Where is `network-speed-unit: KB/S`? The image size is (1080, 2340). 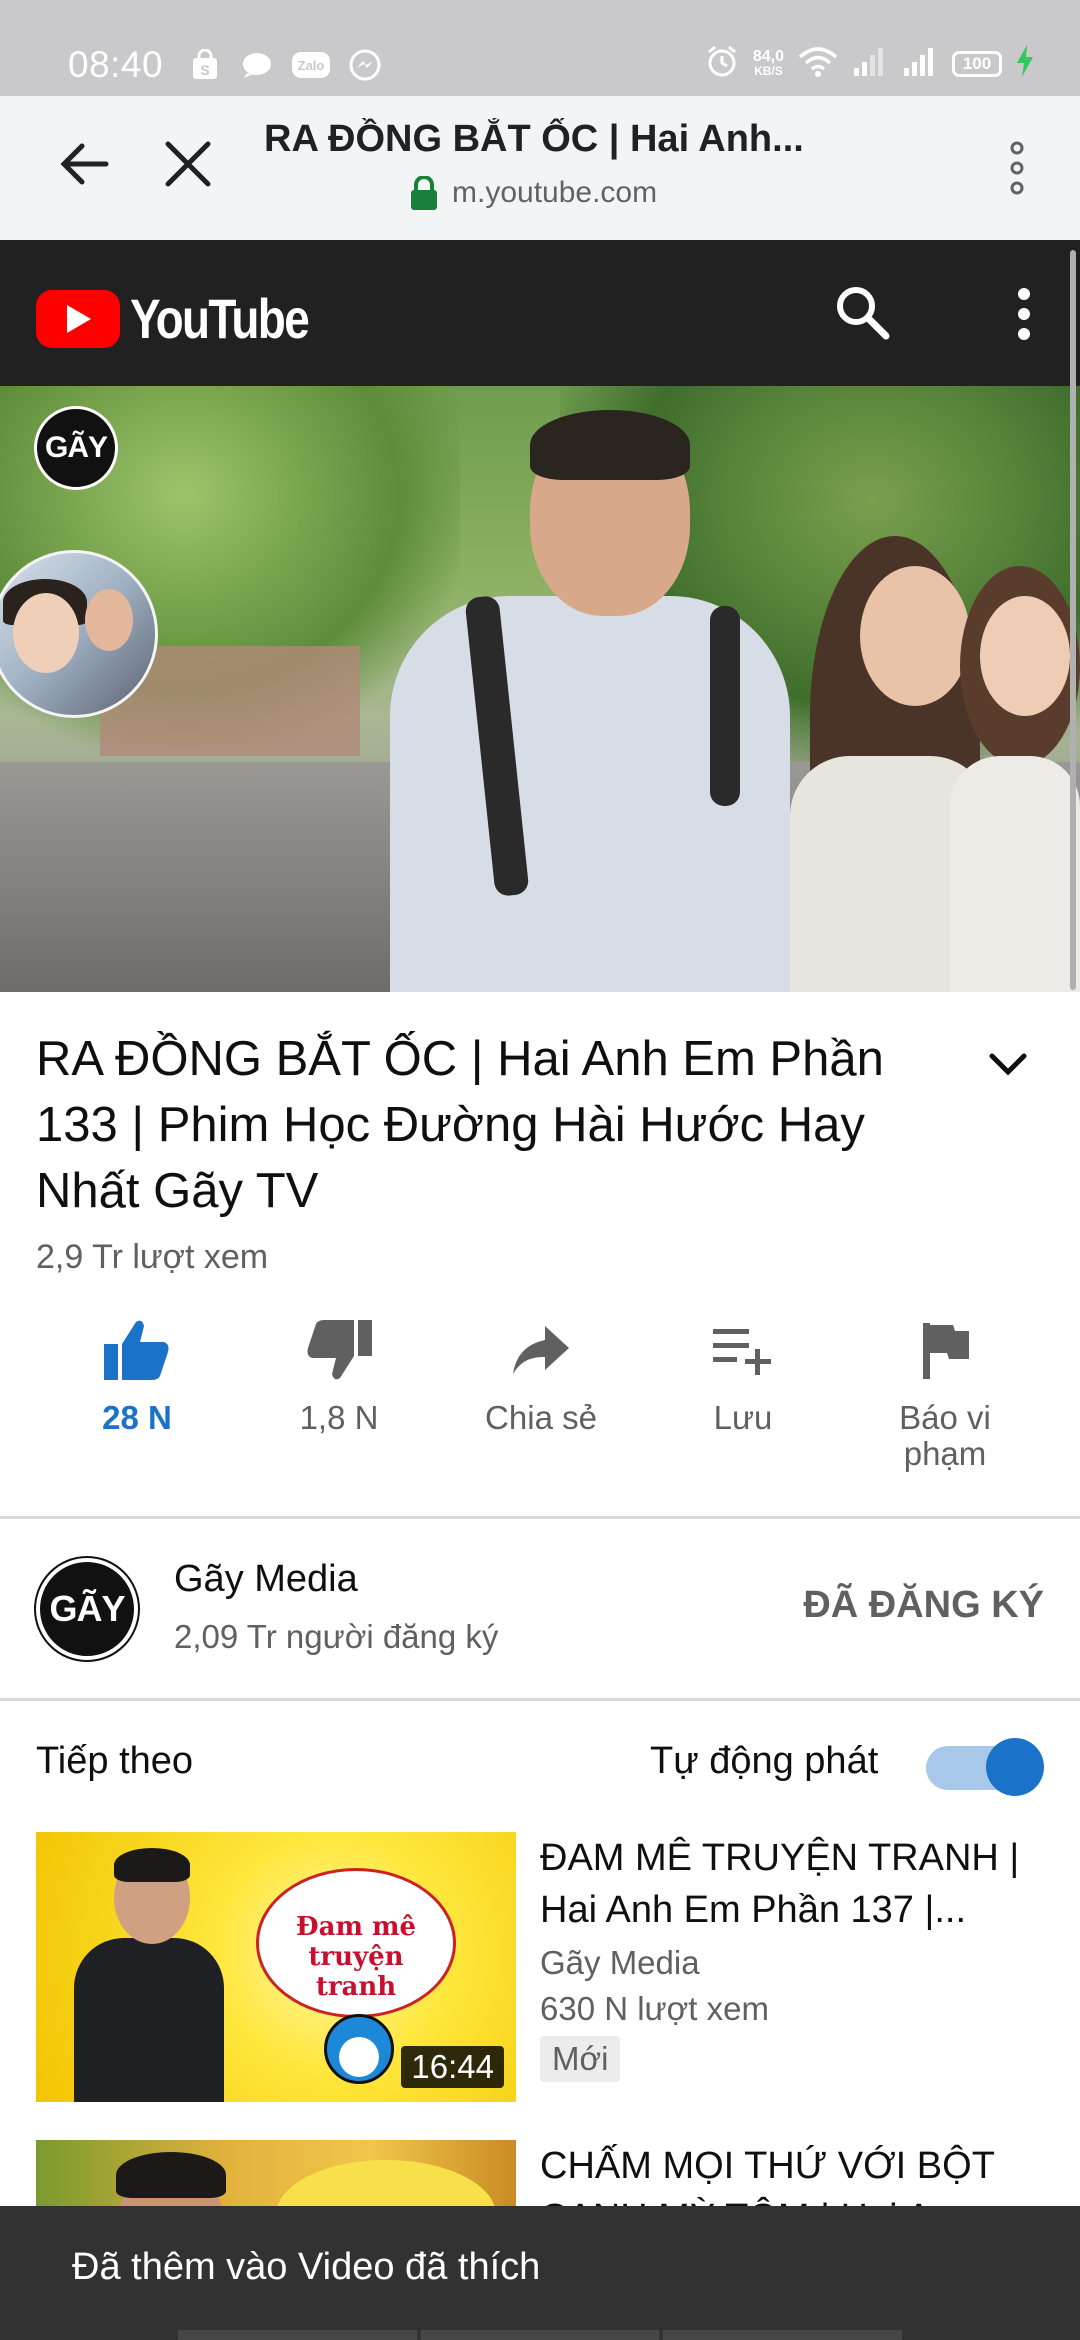 network-speed-unit: KB/S is located at coordinates (768, 70).